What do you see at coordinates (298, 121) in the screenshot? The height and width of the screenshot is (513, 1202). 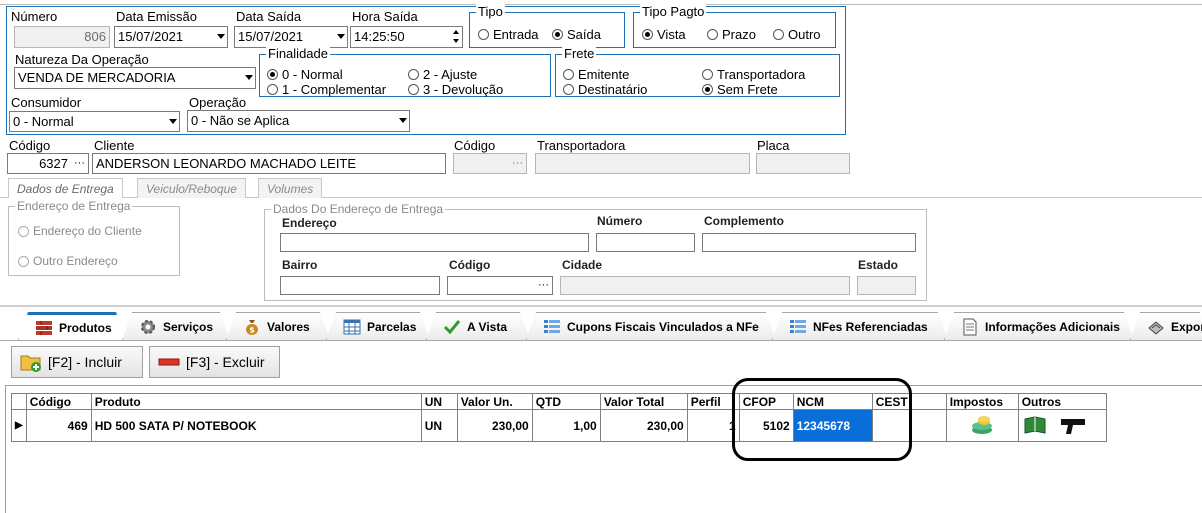 I see `operacao-select: 0 - Não se Aplica` at bounding box center [298, 121].